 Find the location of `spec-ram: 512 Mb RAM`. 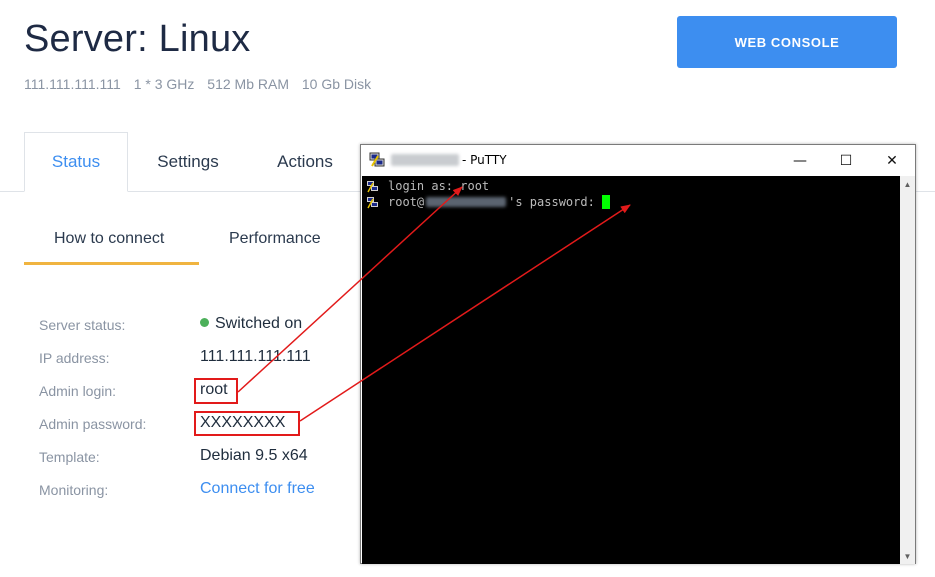

spec-ram: 512 Mb RAM is located at coordinates (248, 84).